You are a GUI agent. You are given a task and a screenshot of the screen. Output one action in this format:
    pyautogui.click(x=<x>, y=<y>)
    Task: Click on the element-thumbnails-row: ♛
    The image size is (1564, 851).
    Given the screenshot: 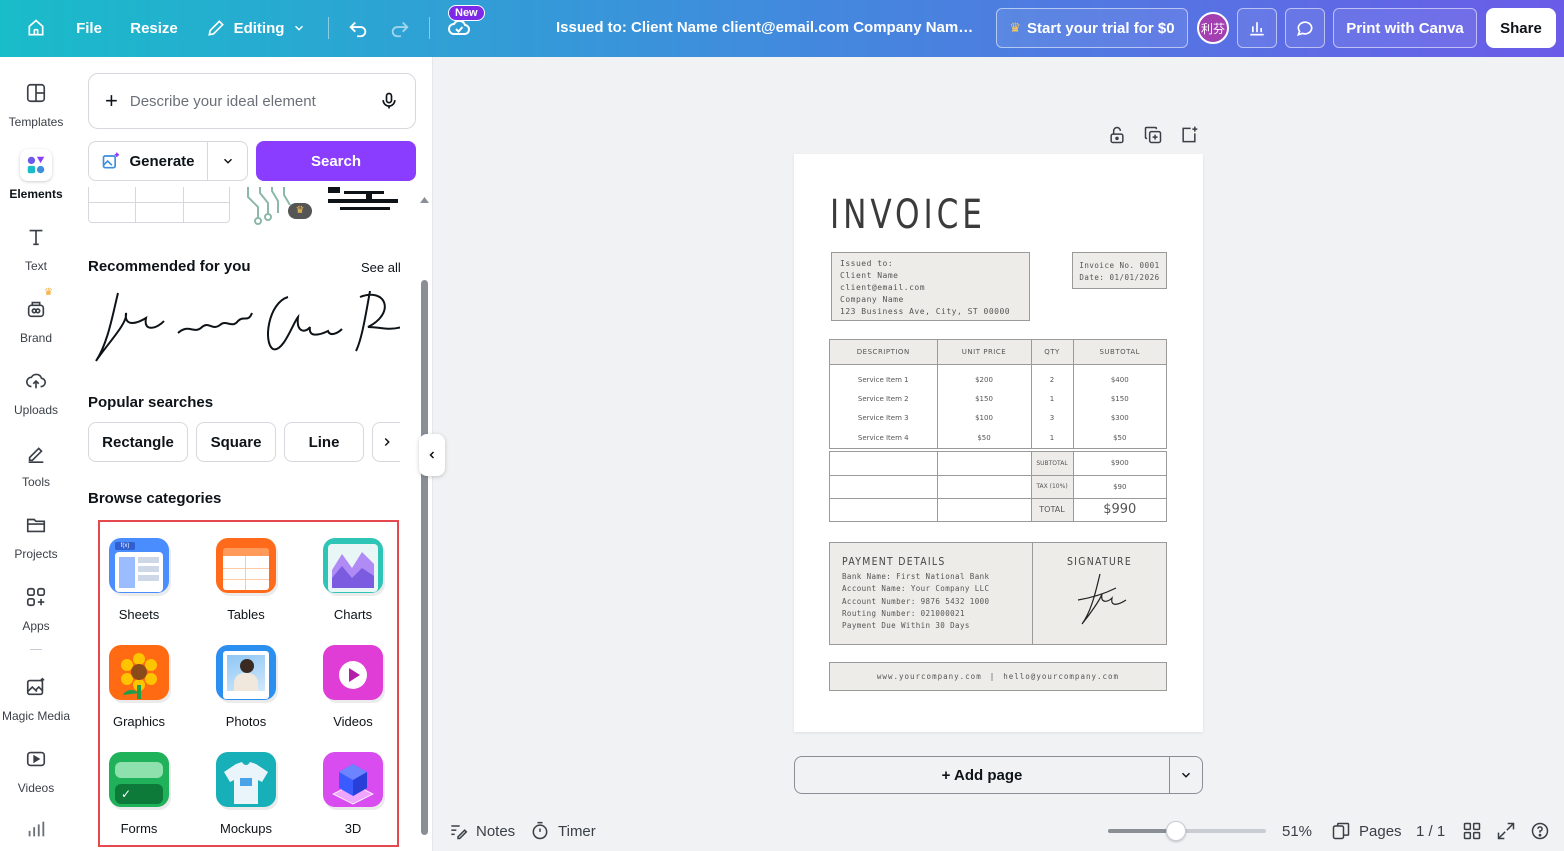 What is the action you would take?
    pyautogui.click(x=244, y=209)
    